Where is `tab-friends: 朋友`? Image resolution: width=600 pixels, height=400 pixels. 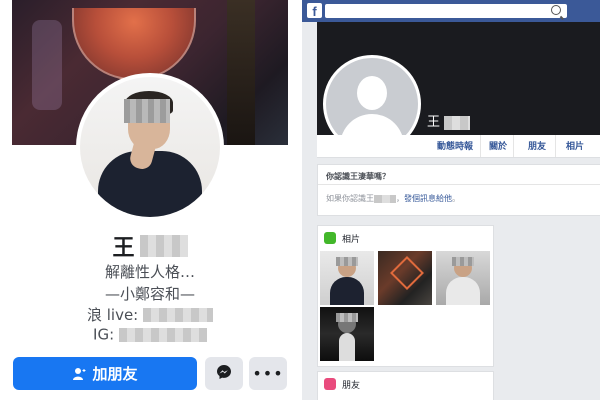
tab-friends: 朋友 is located at coordinates (537, 145).